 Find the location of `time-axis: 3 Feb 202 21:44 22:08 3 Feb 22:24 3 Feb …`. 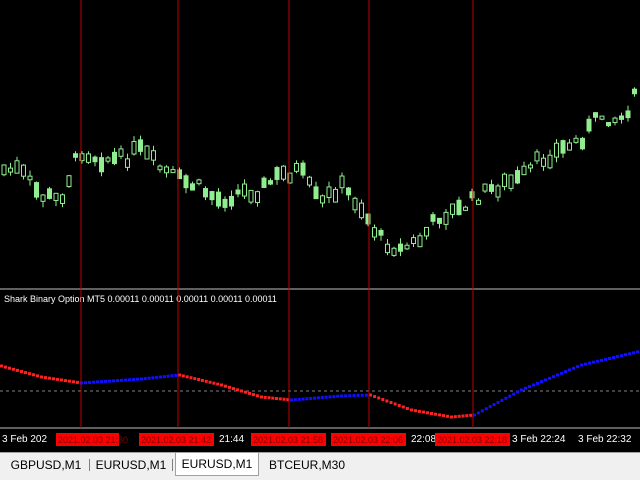

time-axis: 3 Feb 202 21:44 22:08 3 Feb 22:24 3 Feb … is located at coordinates (317, 439).